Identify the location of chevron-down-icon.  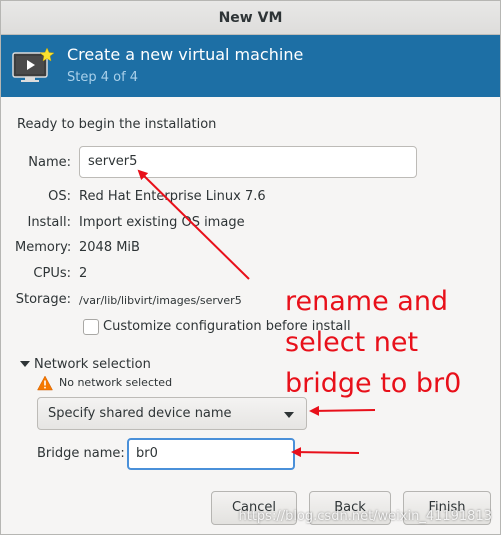
(289, 415).